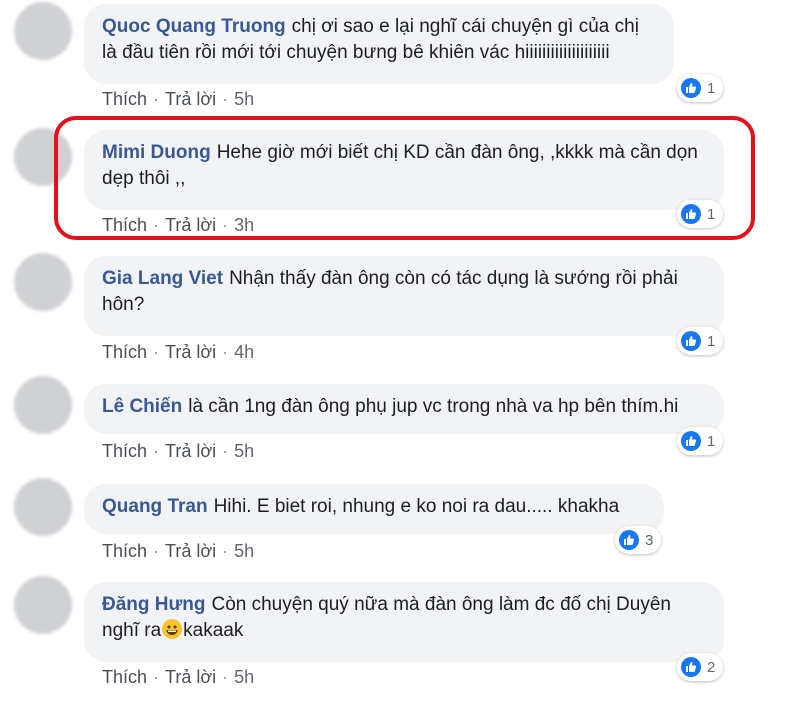 The image size is (800, 710). I want to click on reaction-number: 3, so click(649, 540).